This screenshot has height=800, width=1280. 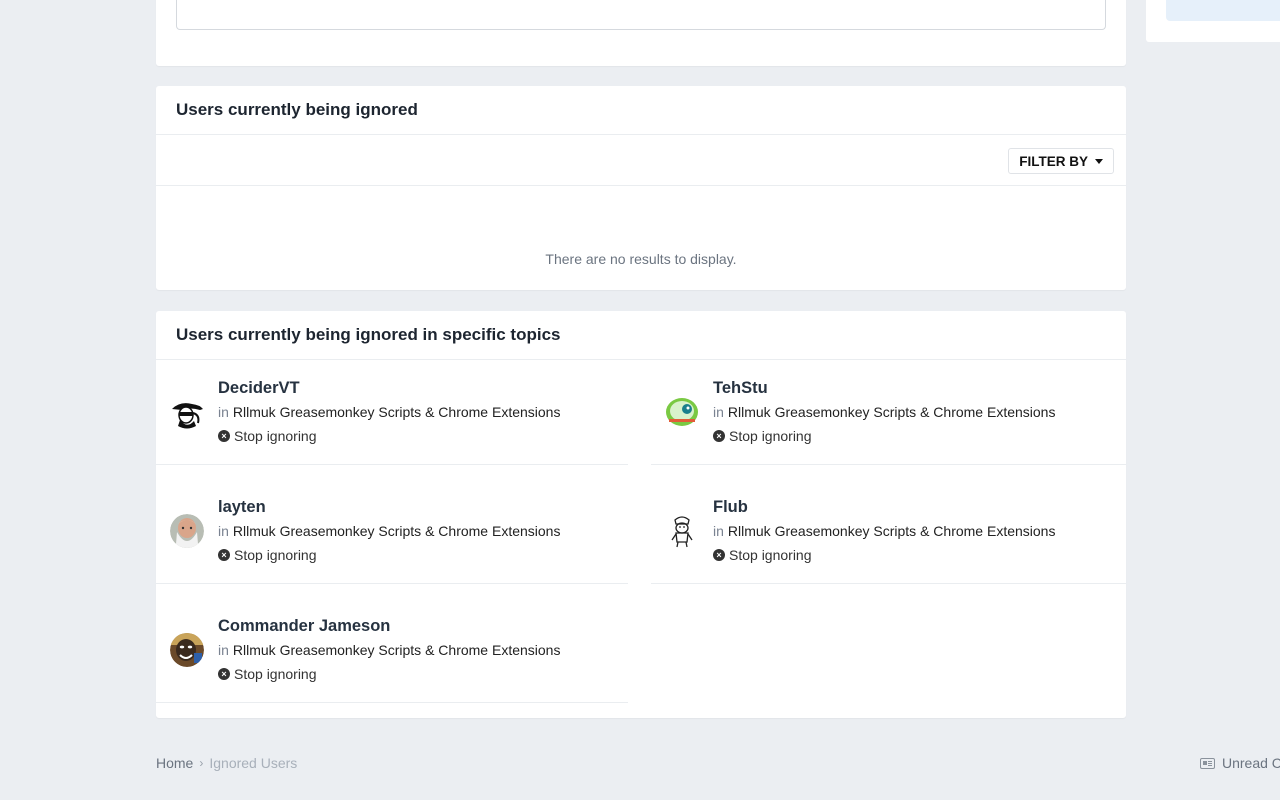 What do you see at coordinates (1099, 161) in the screenshot?
I see `caret-down-icon` at bounding box center [1099, 161].